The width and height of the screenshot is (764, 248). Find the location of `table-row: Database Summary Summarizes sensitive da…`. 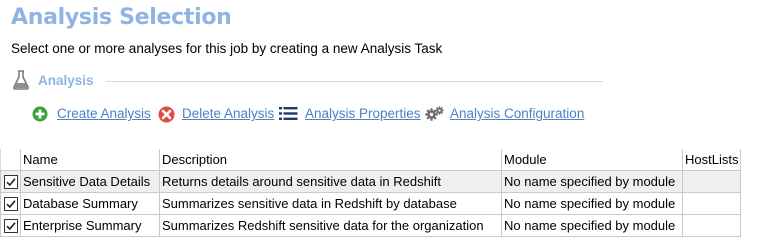

table-row: Database Summary Summarizes sensitive da… is located at coordinates (371, 203).